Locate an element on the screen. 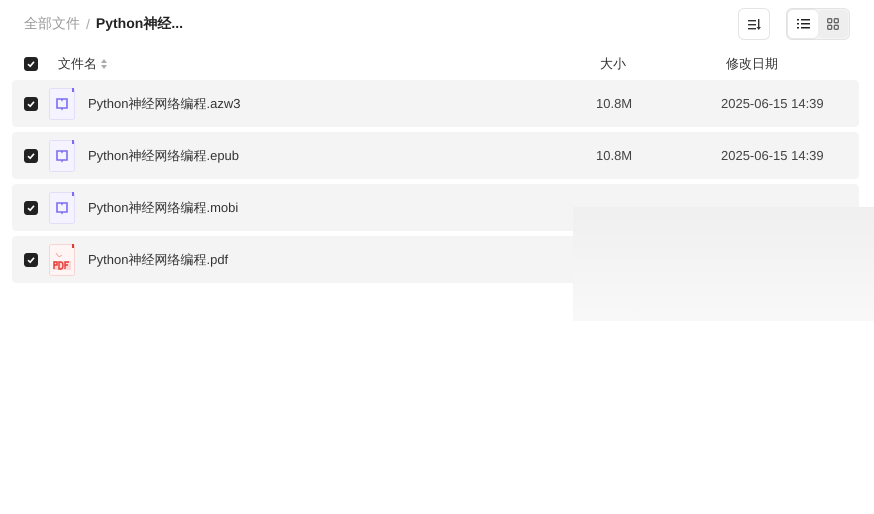 The height and width of the screenshot is (514, 874). grid-icon is located at coordinates (833, 24).